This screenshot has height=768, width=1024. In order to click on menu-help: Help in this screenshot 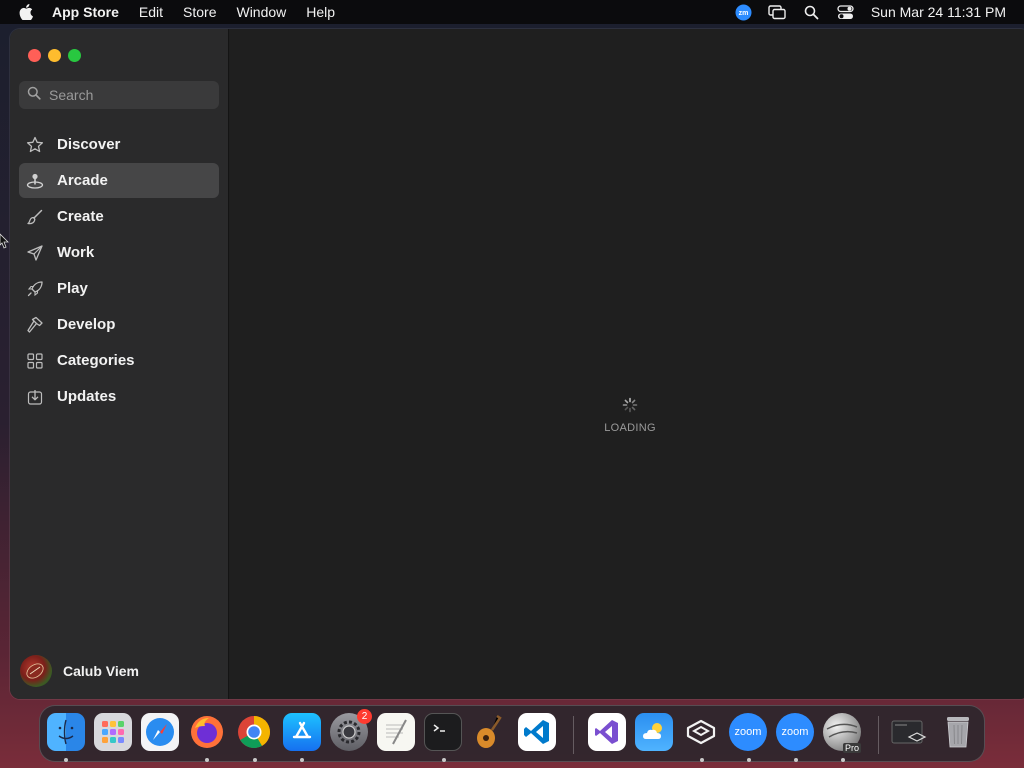, I will do `click(320, 12)`.